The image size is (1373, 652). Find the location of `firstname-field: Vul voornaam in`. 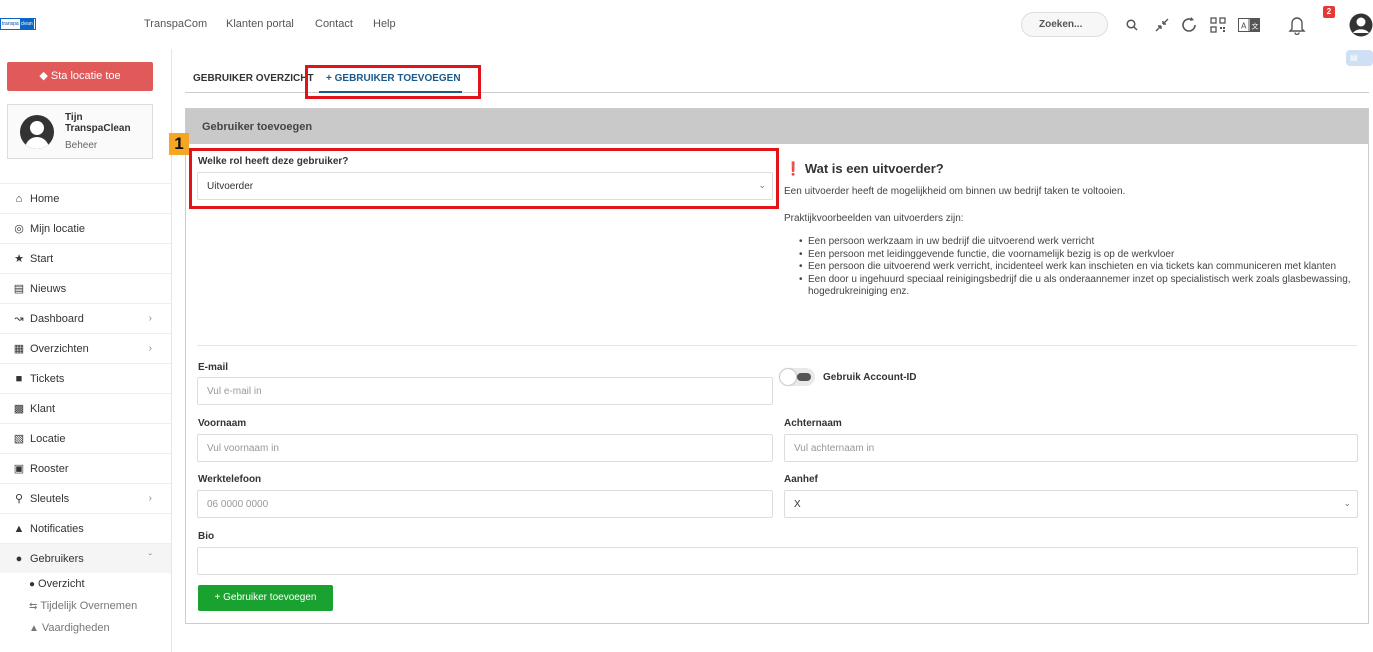

firstname-field: Vul voornaam in is located at coordinates (485, 448).